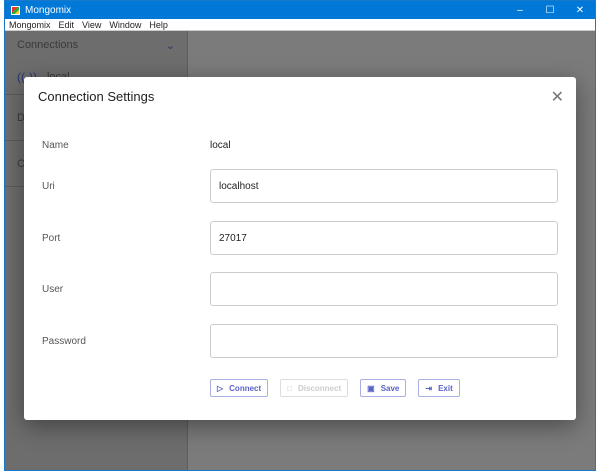 The height and width of the screenshot is (471, 600). What do you see at coordinates (96, 45) in the screenshot?
I see `connections-header: Connections ⌄` at bounding box center [96, 45].